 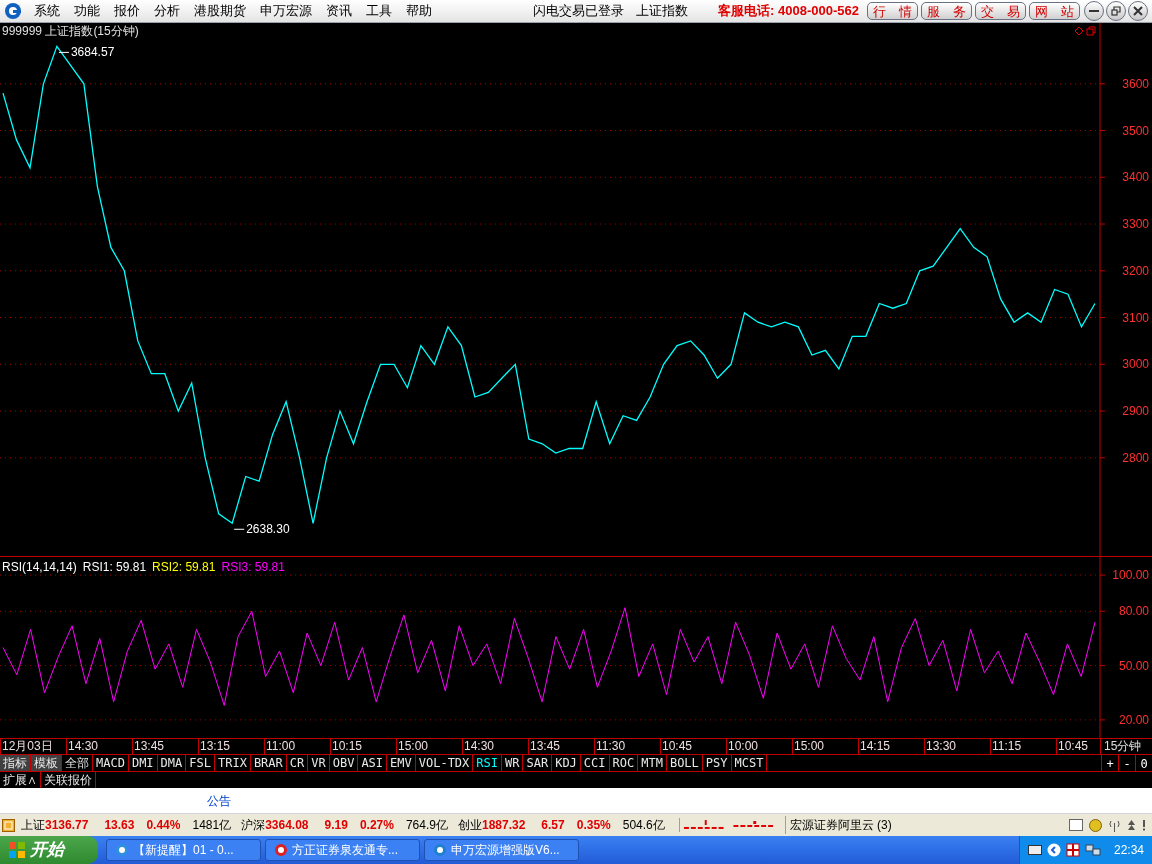 What do you see at coordinates (1133, 719) in the screenshot?
I see `axis-label: 20.00` at bounding box center [1133, 719].